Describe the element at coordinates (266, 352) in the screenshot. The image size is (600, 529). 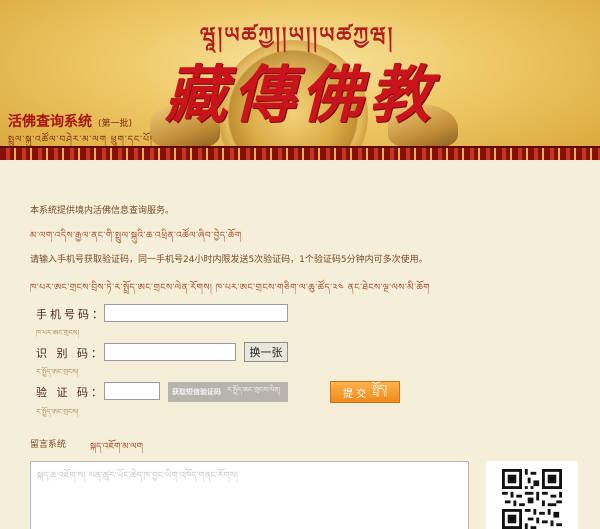
I see `refresh-captcha-button: 换一张` at that location.